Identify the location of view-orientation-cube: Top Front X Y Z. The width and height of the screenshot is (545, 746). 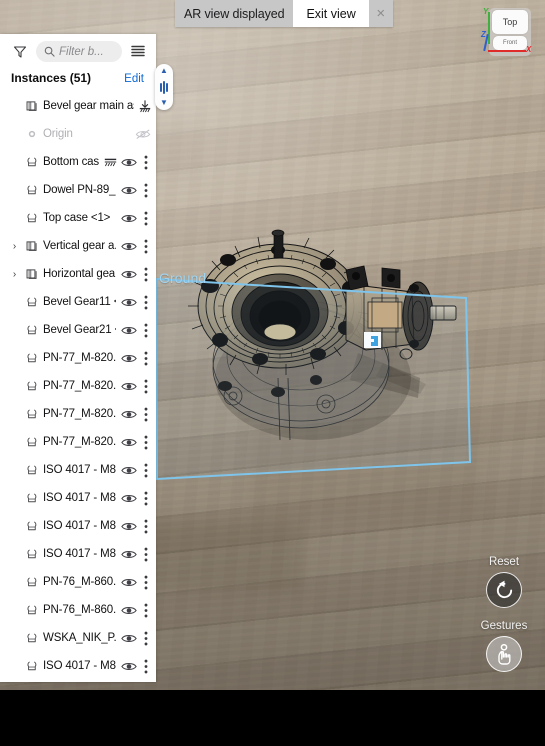
(508, 34).